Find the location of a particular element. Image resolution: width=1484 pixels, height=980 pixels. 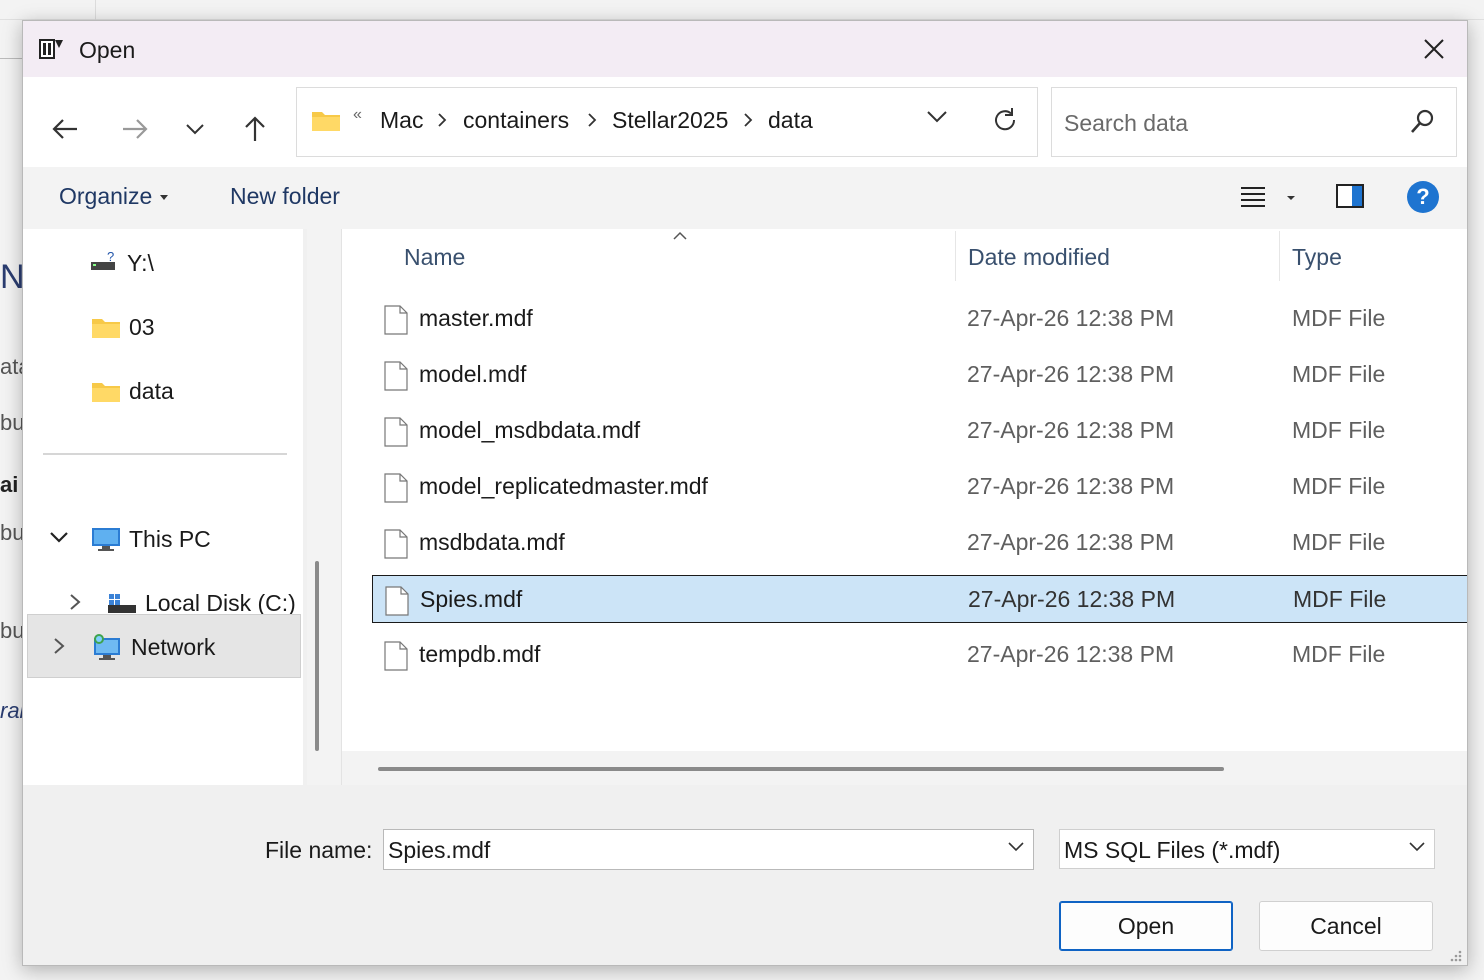

preview-pane-icon is located at coordinates (1350, 196).